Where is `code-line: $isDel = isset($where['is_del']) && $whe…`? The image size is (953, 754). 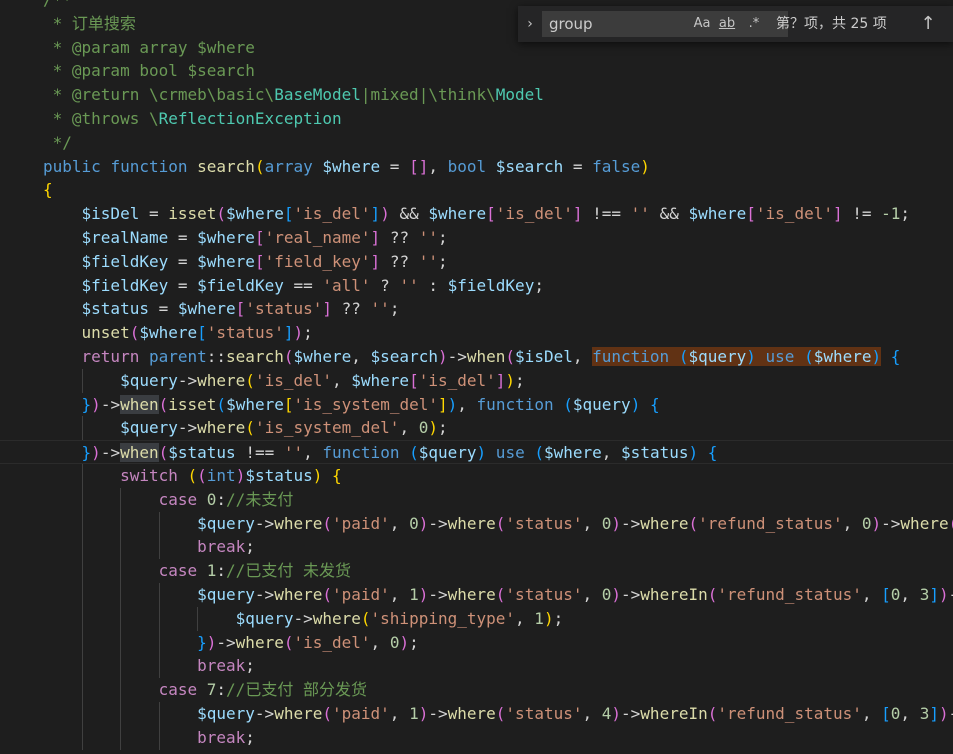
code-line: $isDel = isset($where['is_del']) && $whe… is located at coordinates (476, 214).